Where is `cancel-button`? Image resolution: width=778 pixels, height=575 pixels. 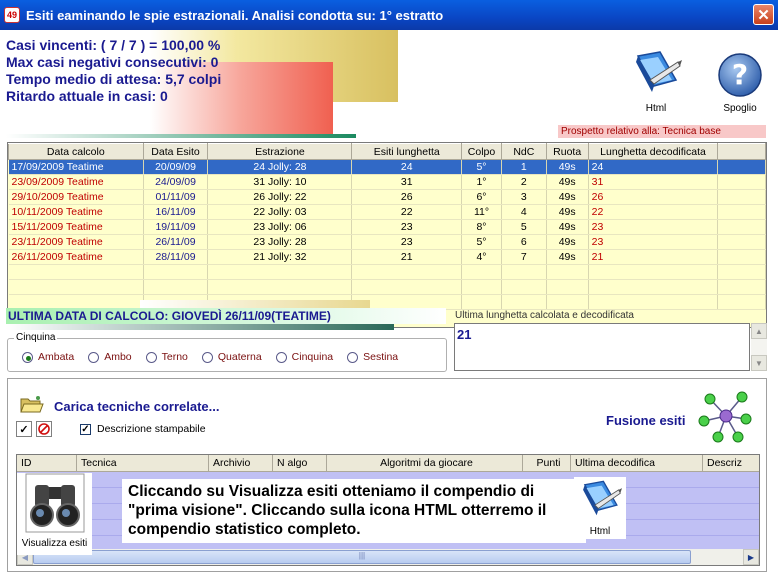
cancel-button is located at coordinates (44, 429).